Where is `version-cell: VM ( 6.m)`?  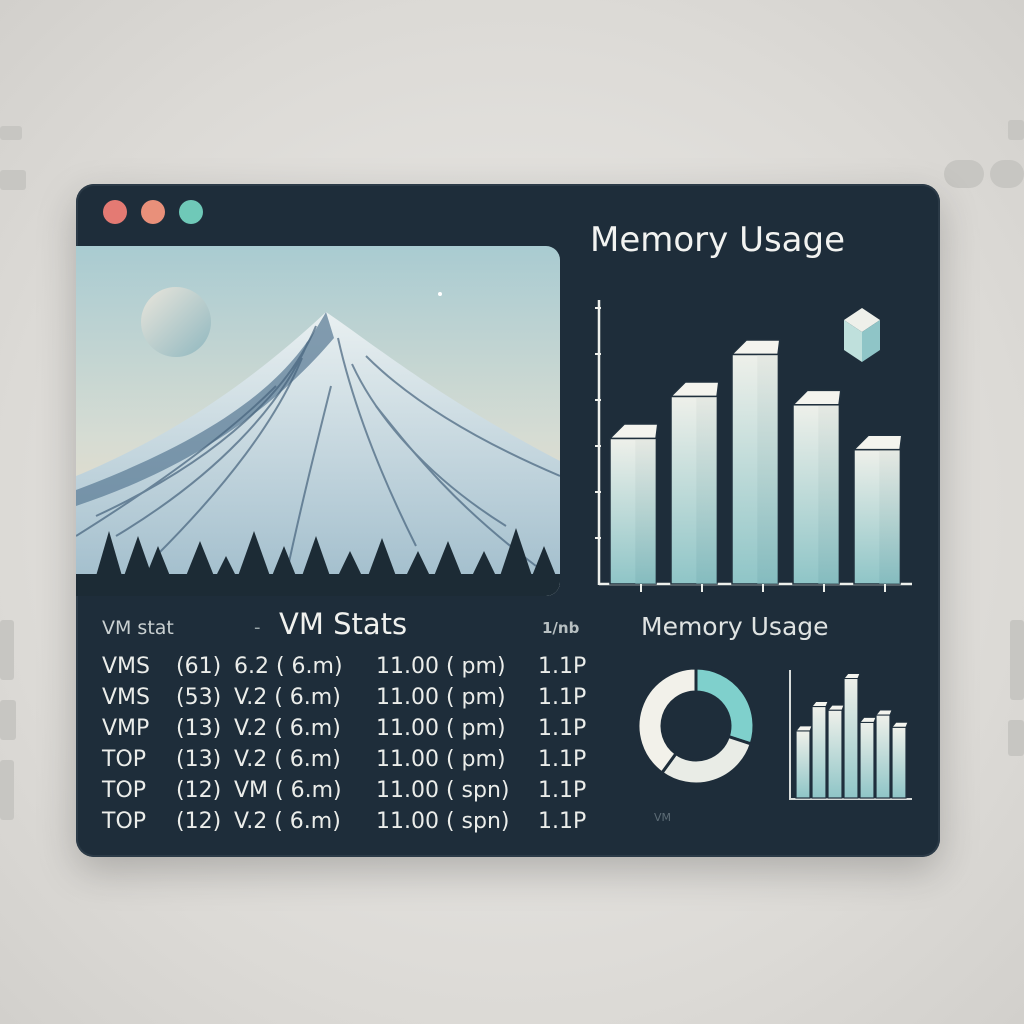
version-cell: VM ( 6.m) is located at coordinates (288, 790).